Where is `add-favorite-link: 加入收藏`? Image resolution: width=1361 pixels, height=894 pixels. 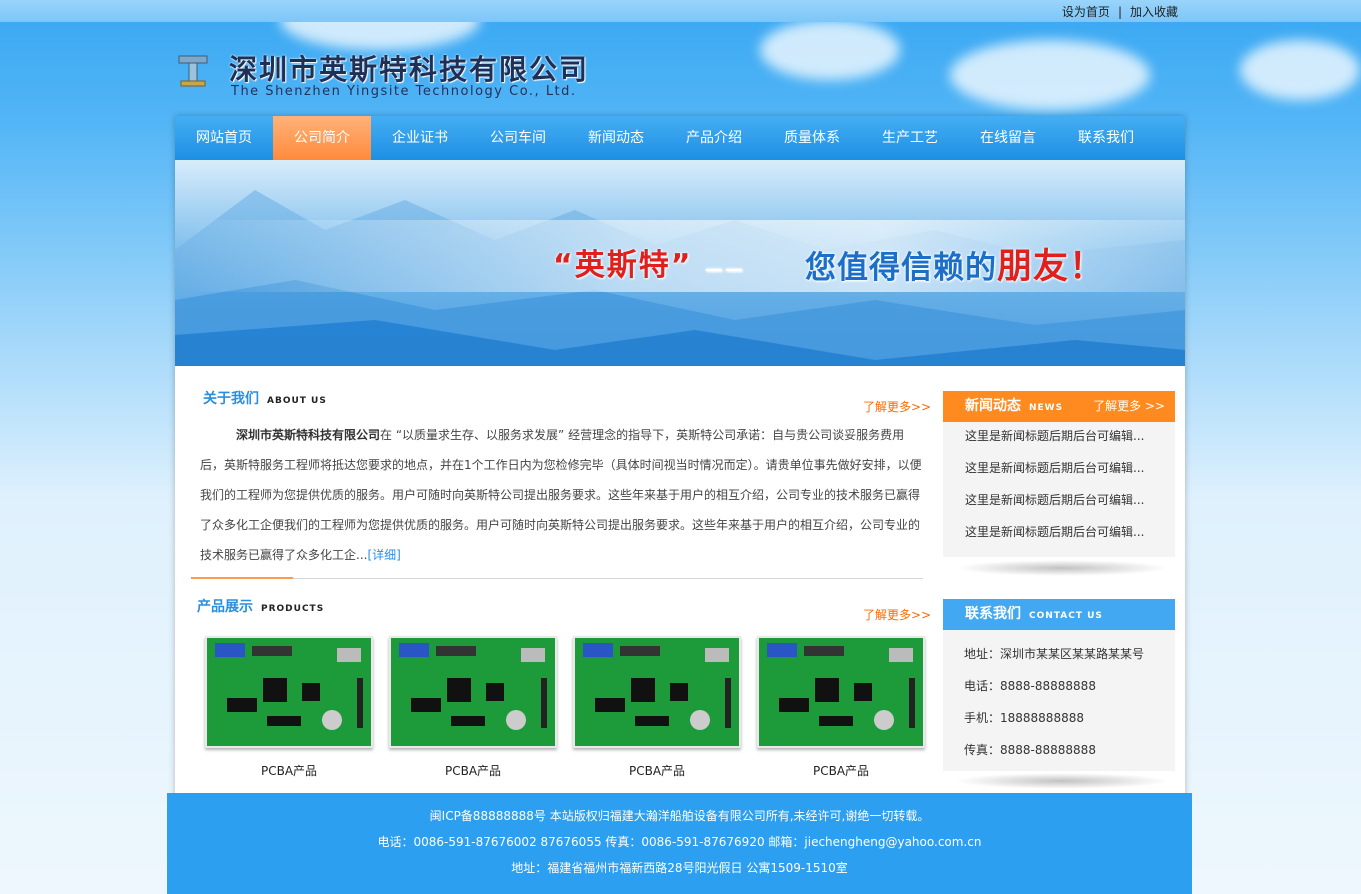 add-favorite-link: 加入收藏 is located at coordinates (1154, 12).